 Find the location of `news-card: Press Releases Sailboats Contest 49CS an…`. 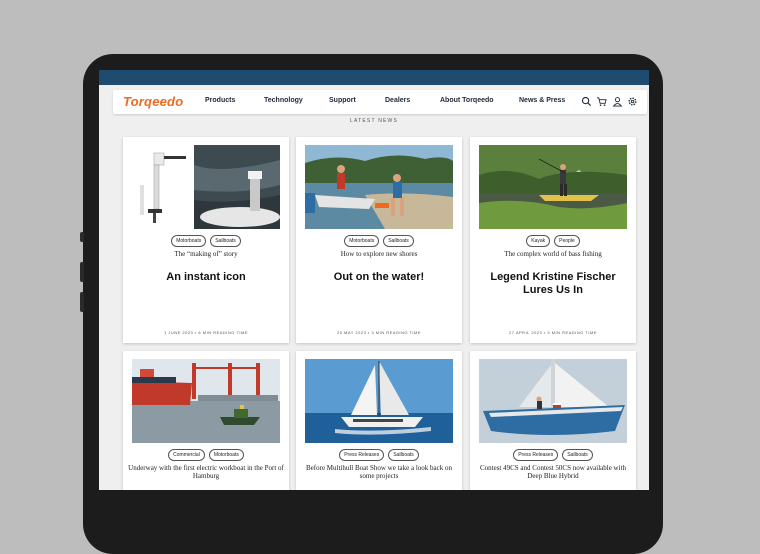

news-card: Press Releases Sailboats Contest 49CS an… is located at coordinates (553, 420).